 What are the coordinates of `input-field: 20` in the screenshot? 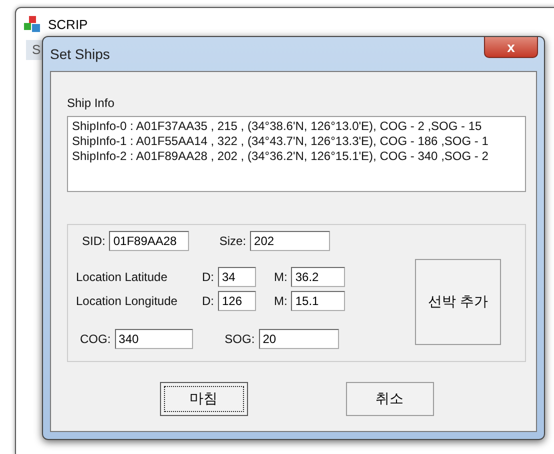 It's located at (298, 339).